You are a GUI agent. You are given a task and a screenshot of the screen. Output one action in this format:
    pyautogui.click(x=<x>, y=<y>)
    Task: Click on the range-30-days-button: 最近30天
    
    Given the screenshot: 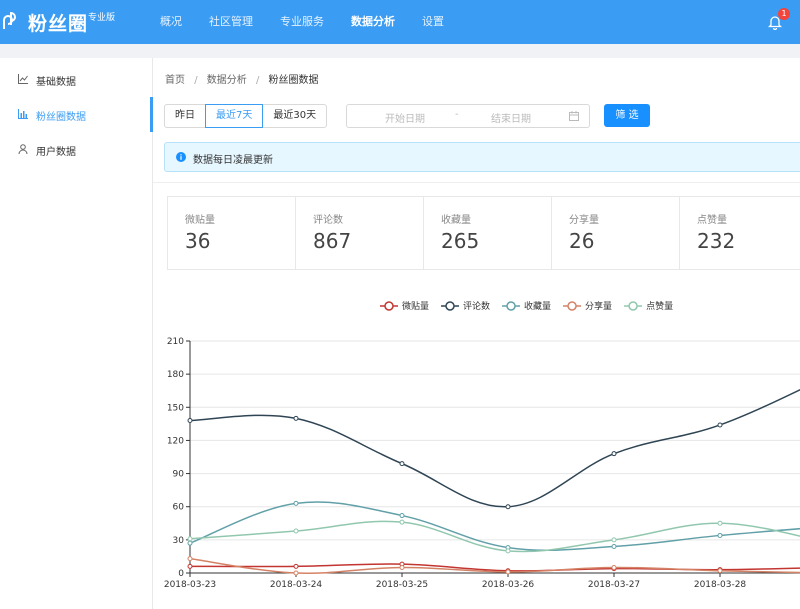 What is the action you would take?
    pyautogui.click(x=295, y=116)
    